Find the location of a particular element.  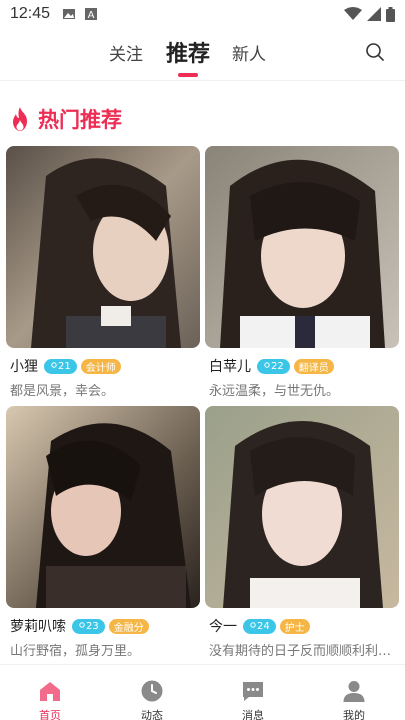

nav-home-label: 首页 is located at coordinates (50, 714).